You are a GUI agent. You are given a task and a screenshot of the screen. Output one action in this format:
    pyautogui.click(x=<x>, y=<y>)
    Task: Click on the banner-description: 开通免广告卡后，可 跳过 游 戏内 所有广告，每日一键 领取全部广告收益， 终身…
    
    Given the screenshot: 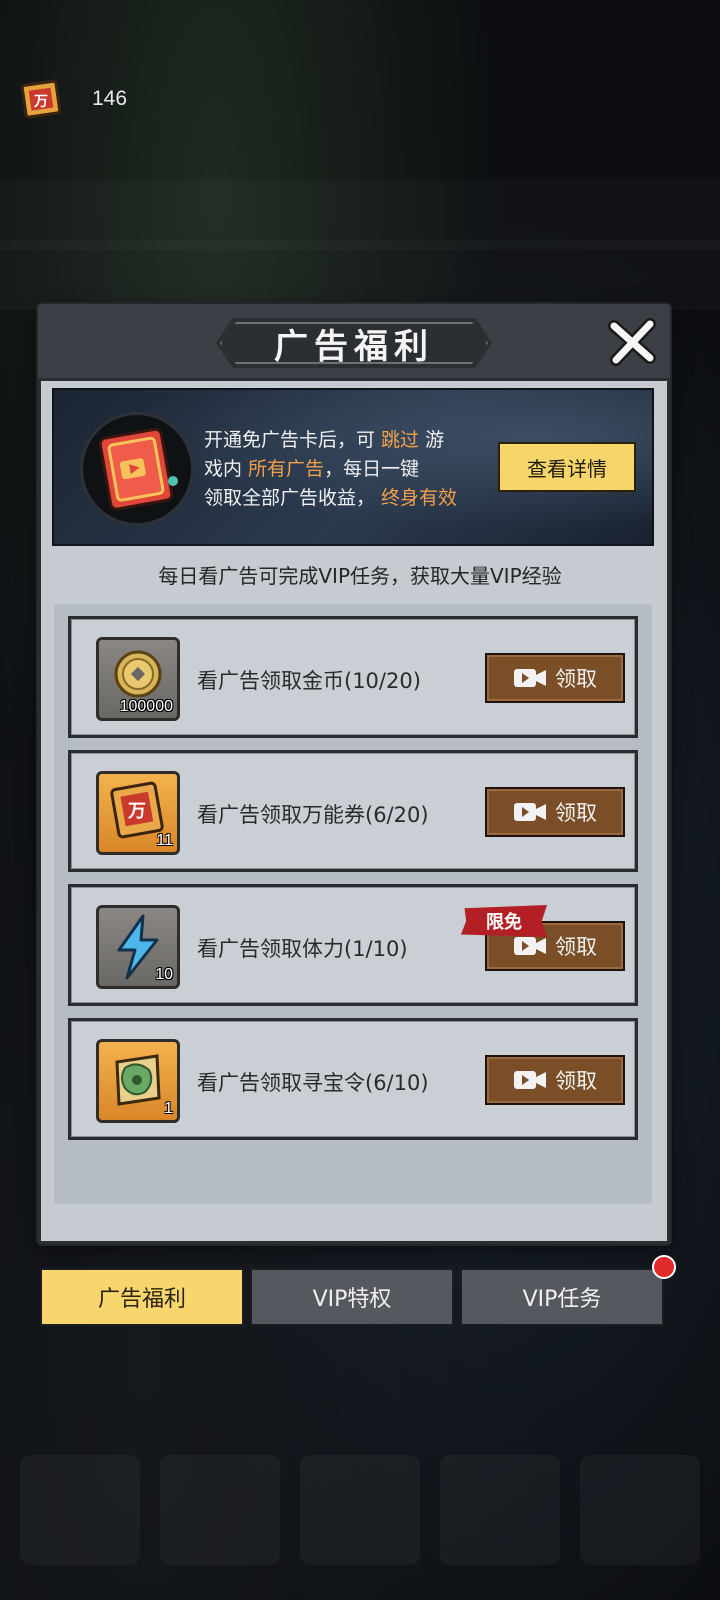 What is the action you would take?
    pyautogui.click(x=354, y=469)
    